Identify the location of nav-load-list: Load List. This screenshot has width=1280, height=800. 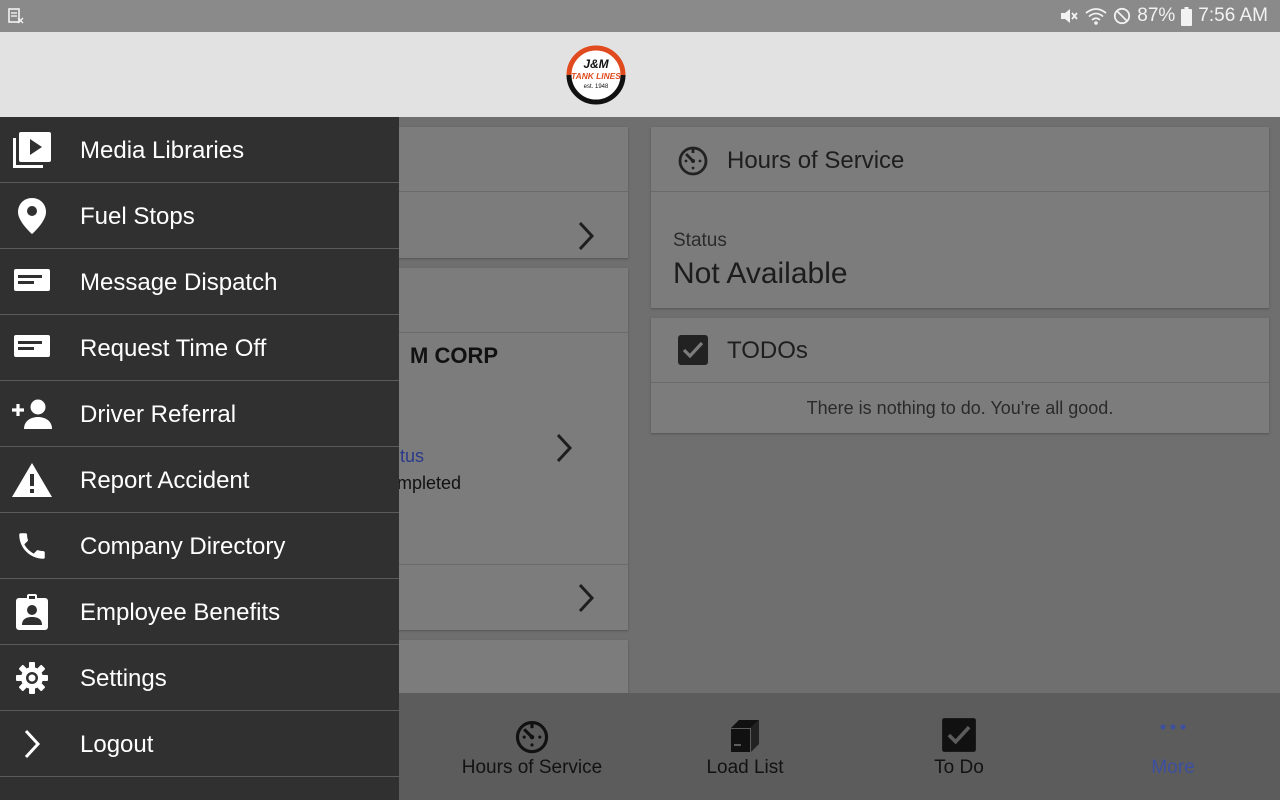
(745, 746).